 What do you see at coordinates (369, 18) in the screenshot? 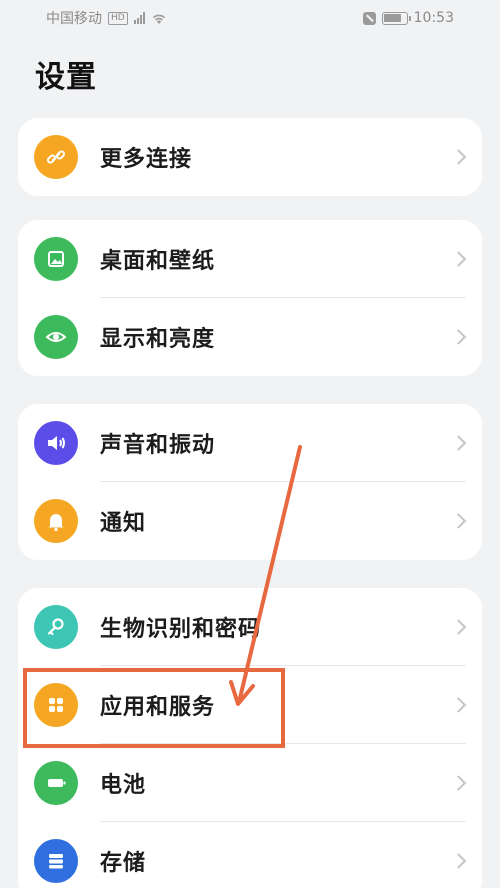
I see `mute-icon` at bounding box center [369, 18].